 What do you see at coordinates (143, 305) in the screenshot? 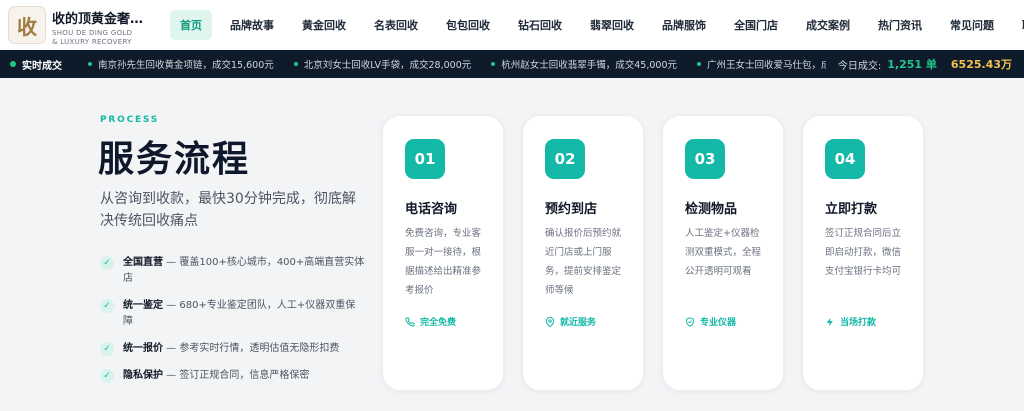
I see `feature-title: 统一鉴定` at bounding box center [143, 305].